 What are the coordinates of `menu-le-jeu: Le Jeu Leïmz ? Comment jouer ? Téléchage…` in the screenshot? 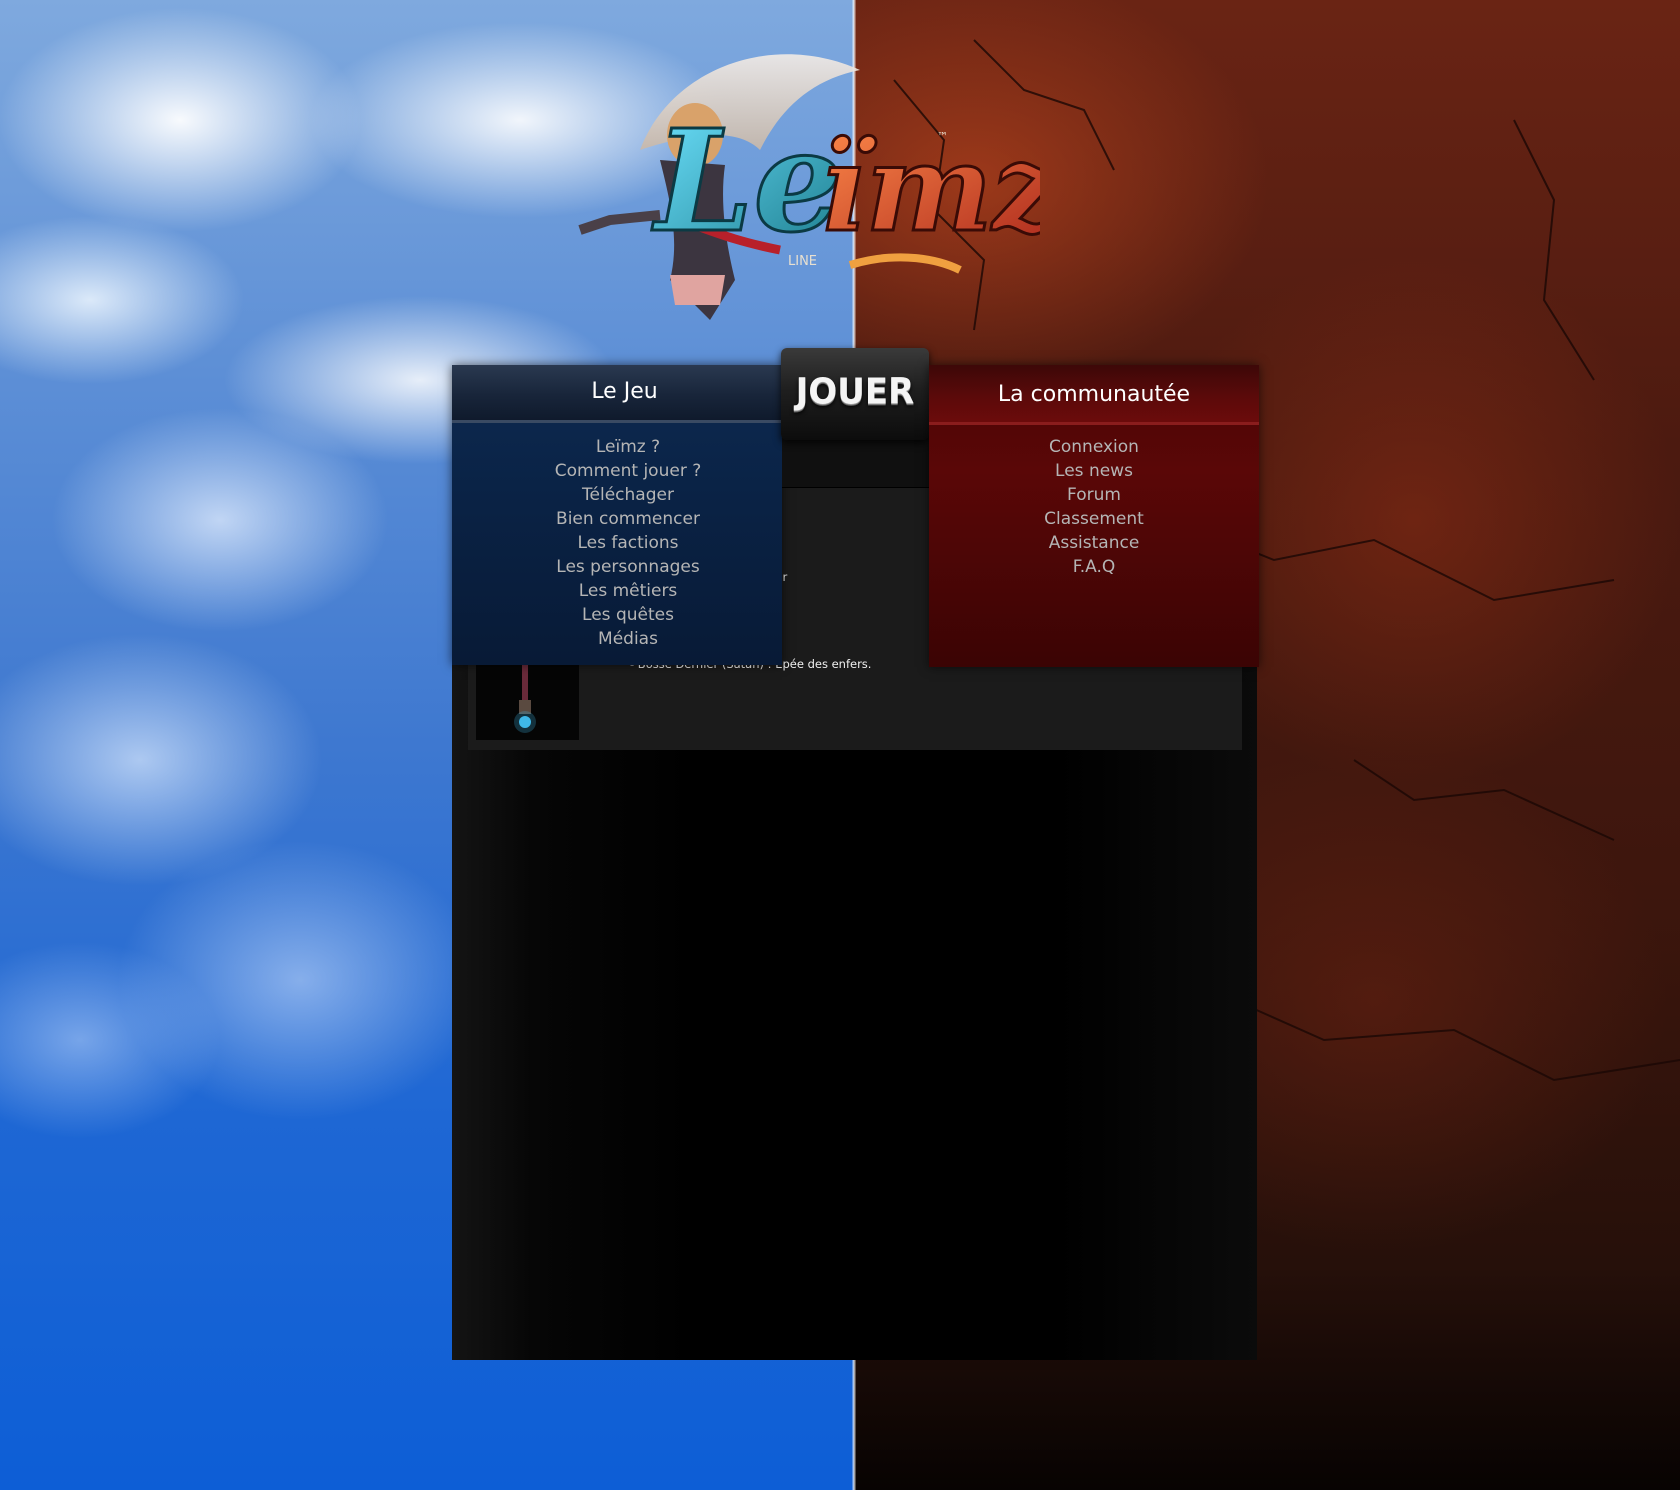 It's located at (617, 515).